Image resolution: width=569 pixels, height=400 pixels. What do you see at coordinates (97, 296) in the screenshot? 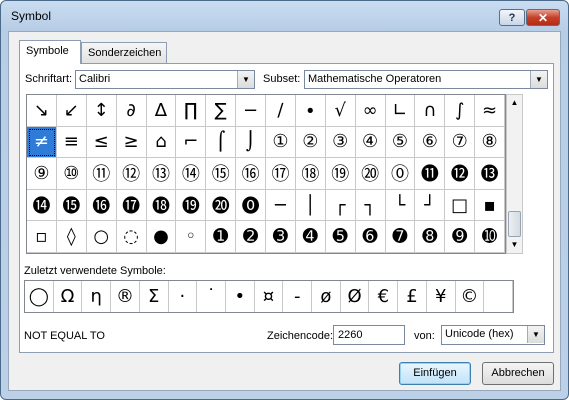
I see `recent-symbol-cell: η` at bounding box center [97, 296].